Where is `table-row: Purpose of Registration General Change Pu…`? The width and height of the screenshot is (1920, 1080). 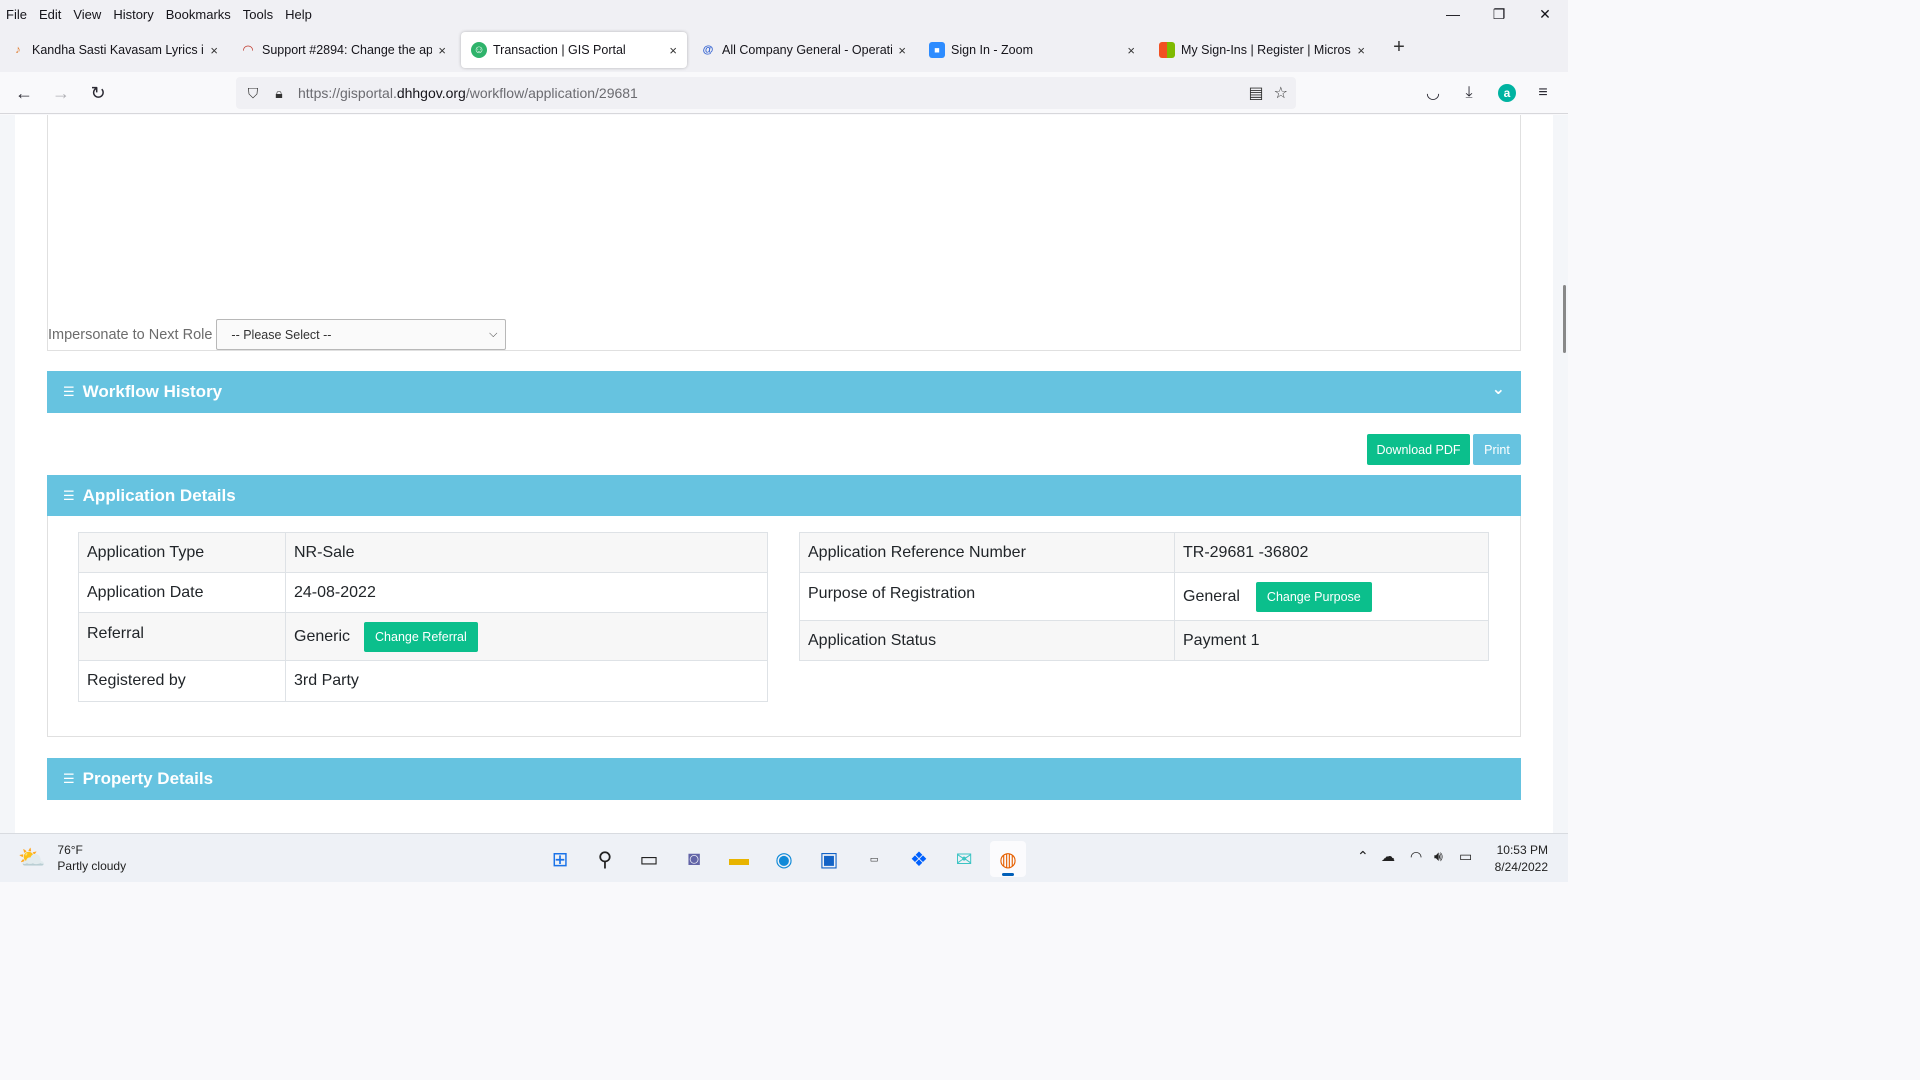
table-row: Purpose of Registration General Change Pu… is located at coordinates (1144, 596).